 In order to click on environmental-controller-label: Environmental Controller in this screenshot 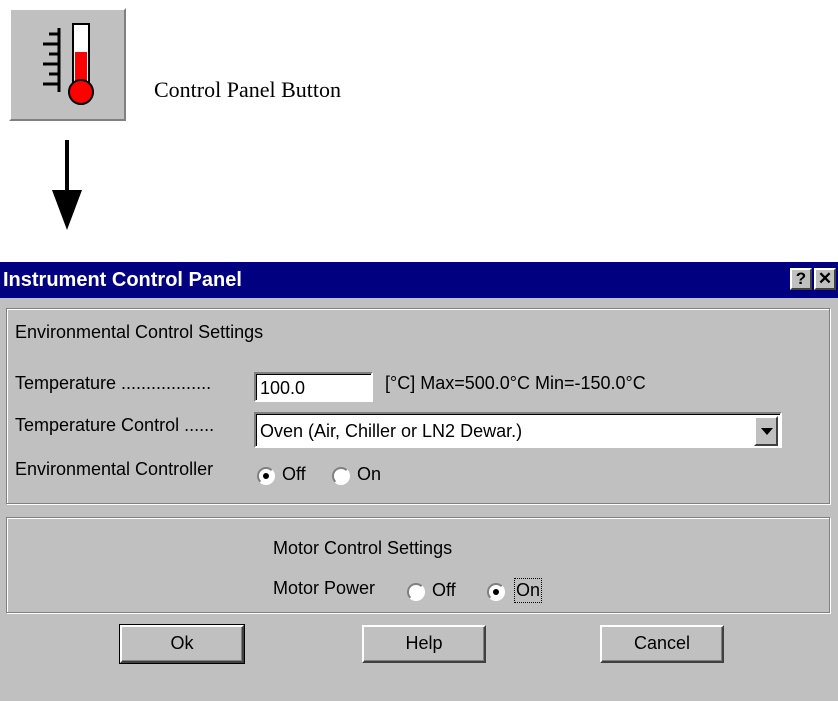, I will do `click(114, 469)`.